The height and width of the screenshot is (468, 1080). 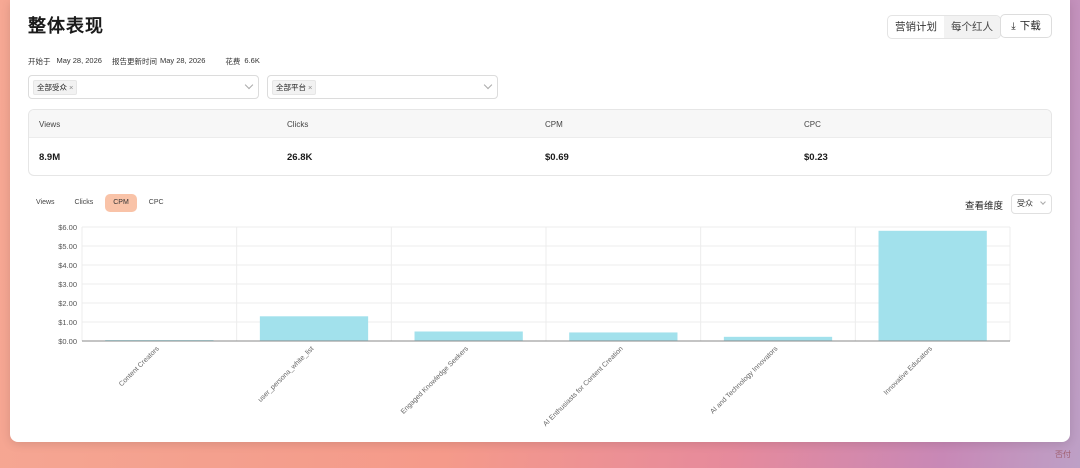 I want to click on tab-views: Views, so click(x=45, y=203).